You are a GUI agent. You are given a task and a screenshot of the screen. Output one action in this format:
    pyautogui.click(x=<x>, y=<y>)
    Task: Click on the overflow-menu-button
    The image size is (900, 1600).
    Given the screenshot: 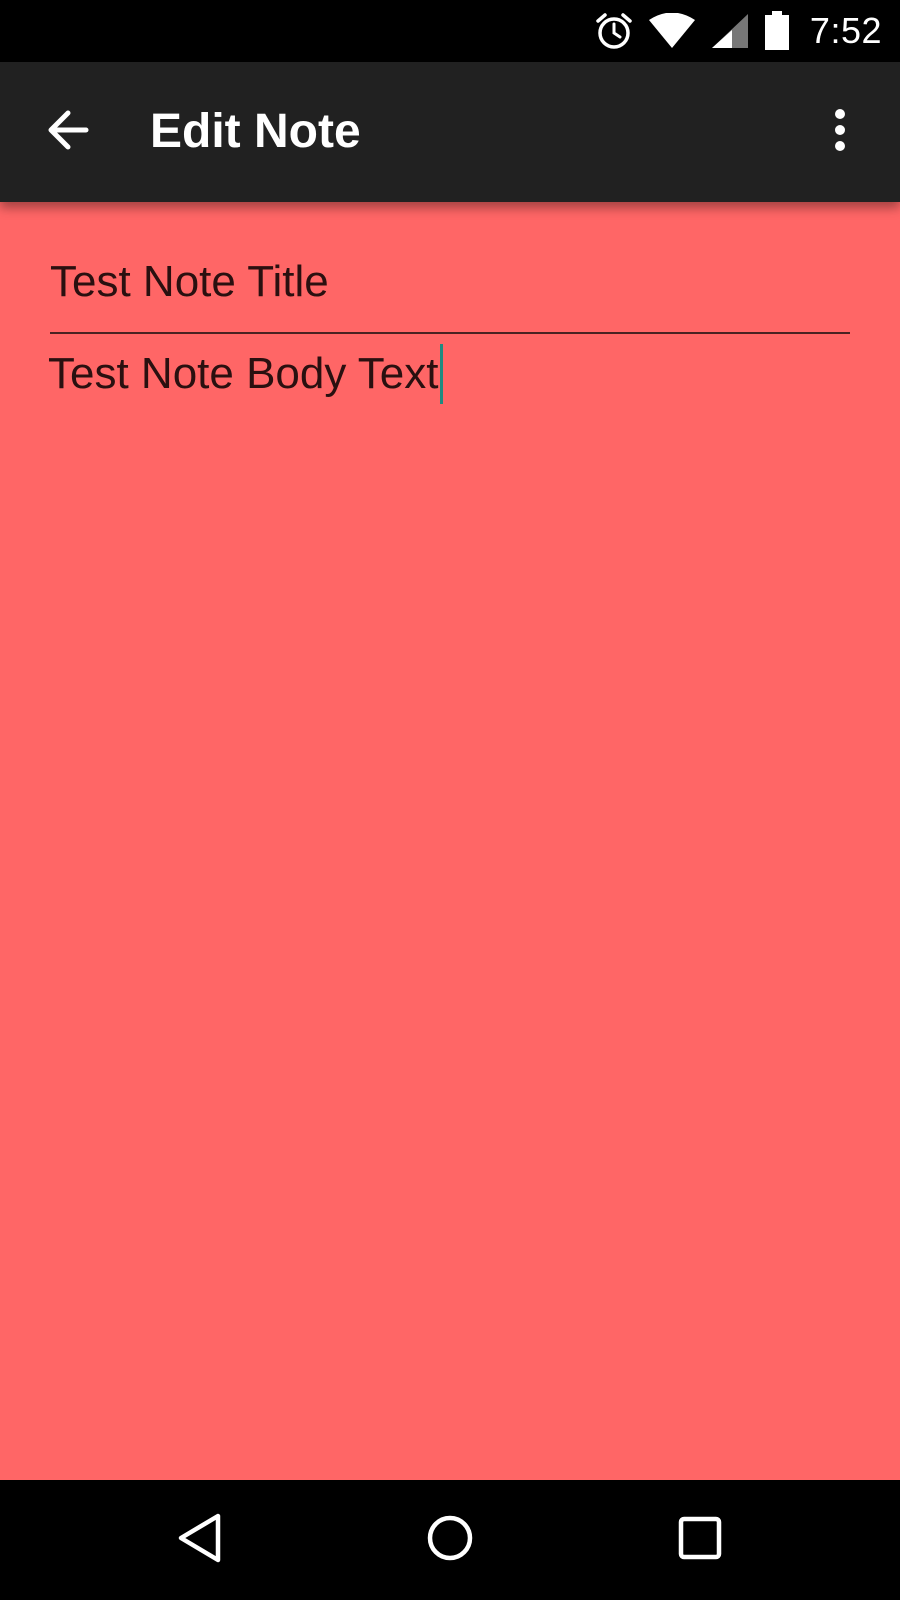 What is the action you would take?
    pyautogui.click(x=840, y=132)
    